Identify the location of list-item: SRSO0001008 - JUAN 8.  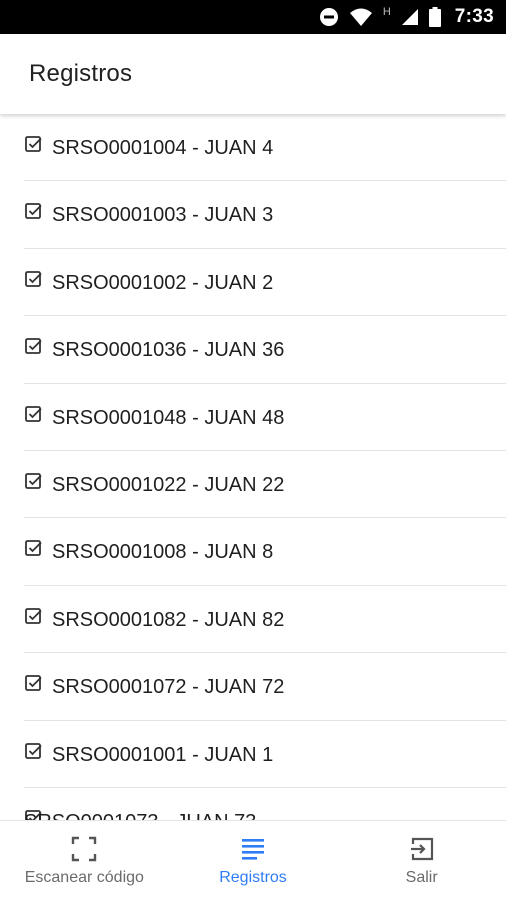
(265, 552).